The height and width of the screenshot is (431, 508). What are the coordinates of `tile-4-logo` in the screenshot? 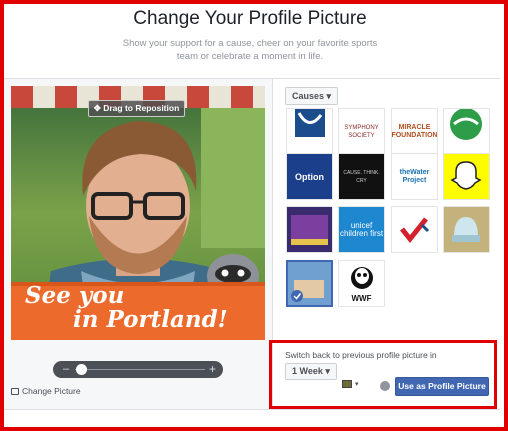 It's located at (466, 124).